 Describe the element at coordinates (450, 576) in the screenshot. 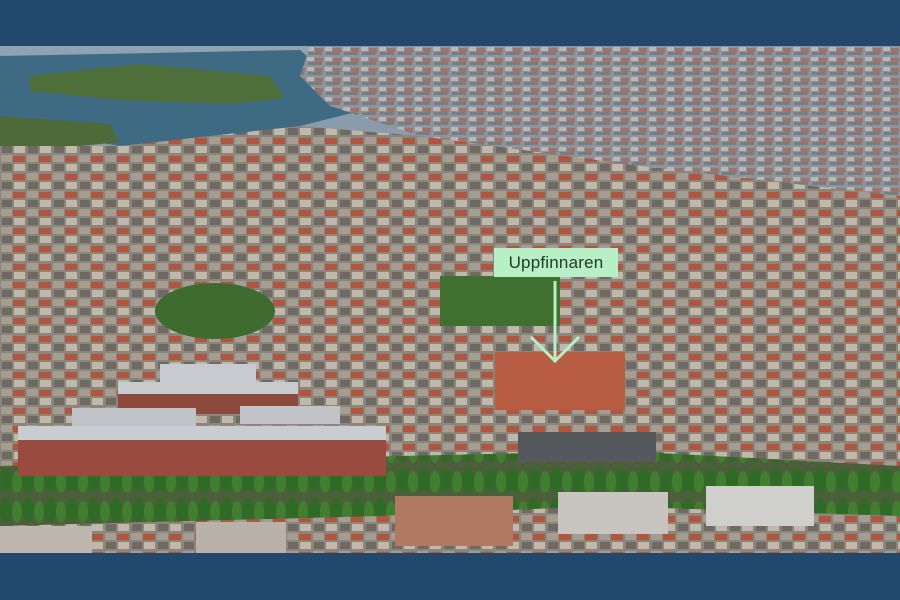

I see `bottom-frame-band` at that location.